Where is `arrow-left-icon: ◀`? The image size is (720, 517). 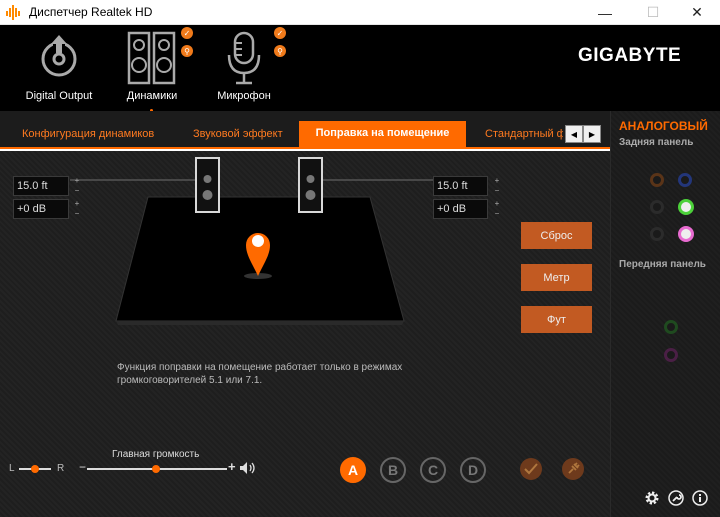 arrow-left-icon: ◀ is located at coordinates (574, 134).